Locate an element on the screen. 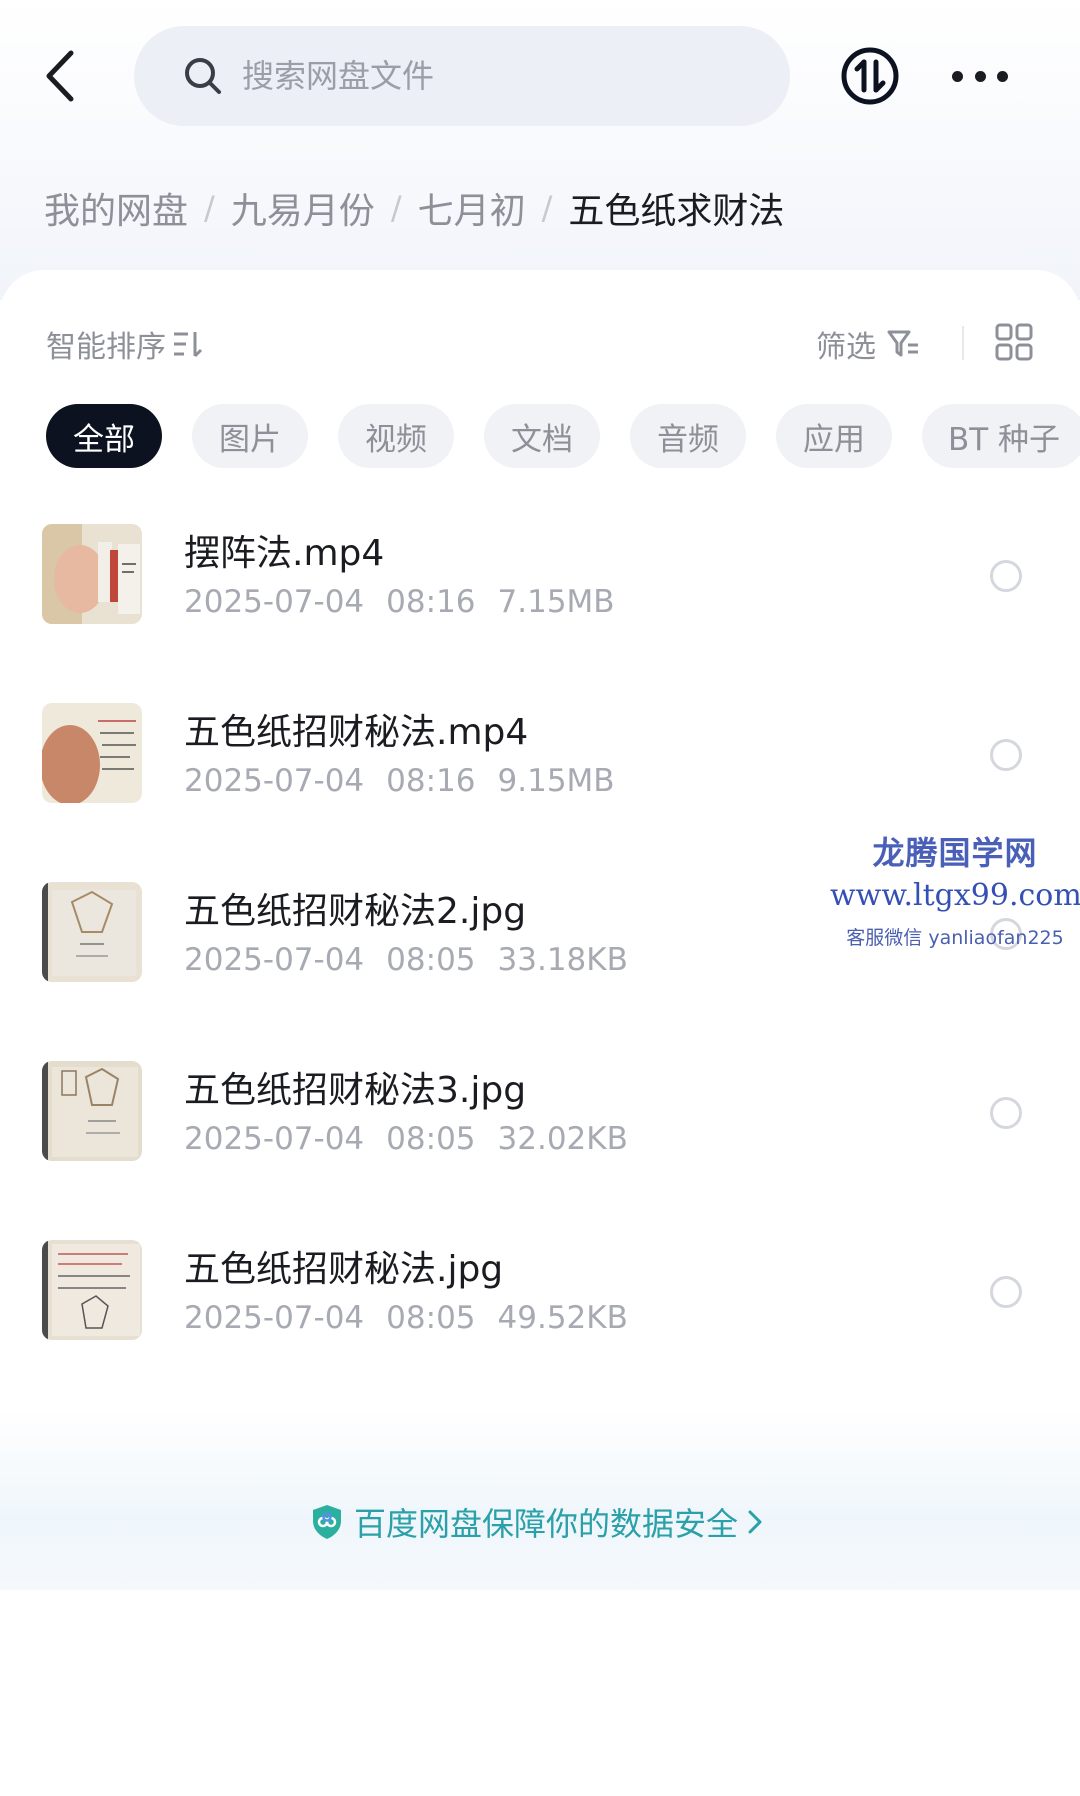  search-bar is located at coordinates (462, 76).